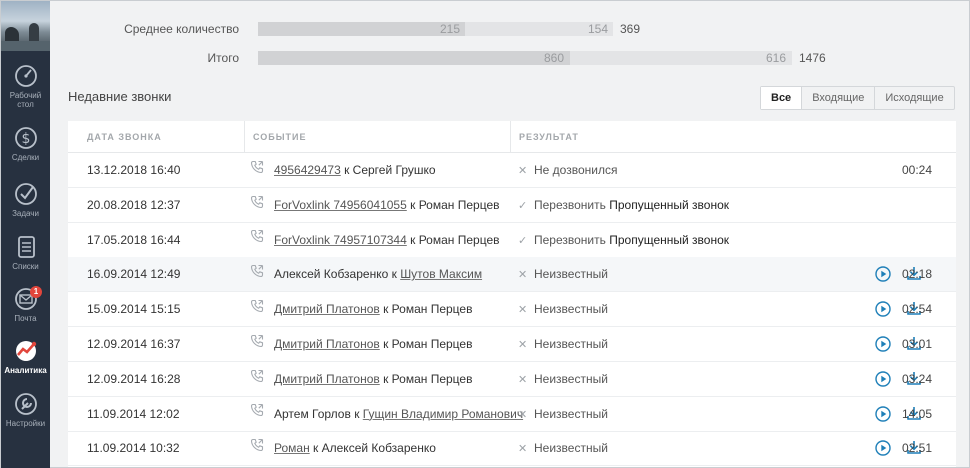 The height and width of the screenshot is (468, 970). I want to click on call-result: ✕ Не дозвонился, so click(567, 170).